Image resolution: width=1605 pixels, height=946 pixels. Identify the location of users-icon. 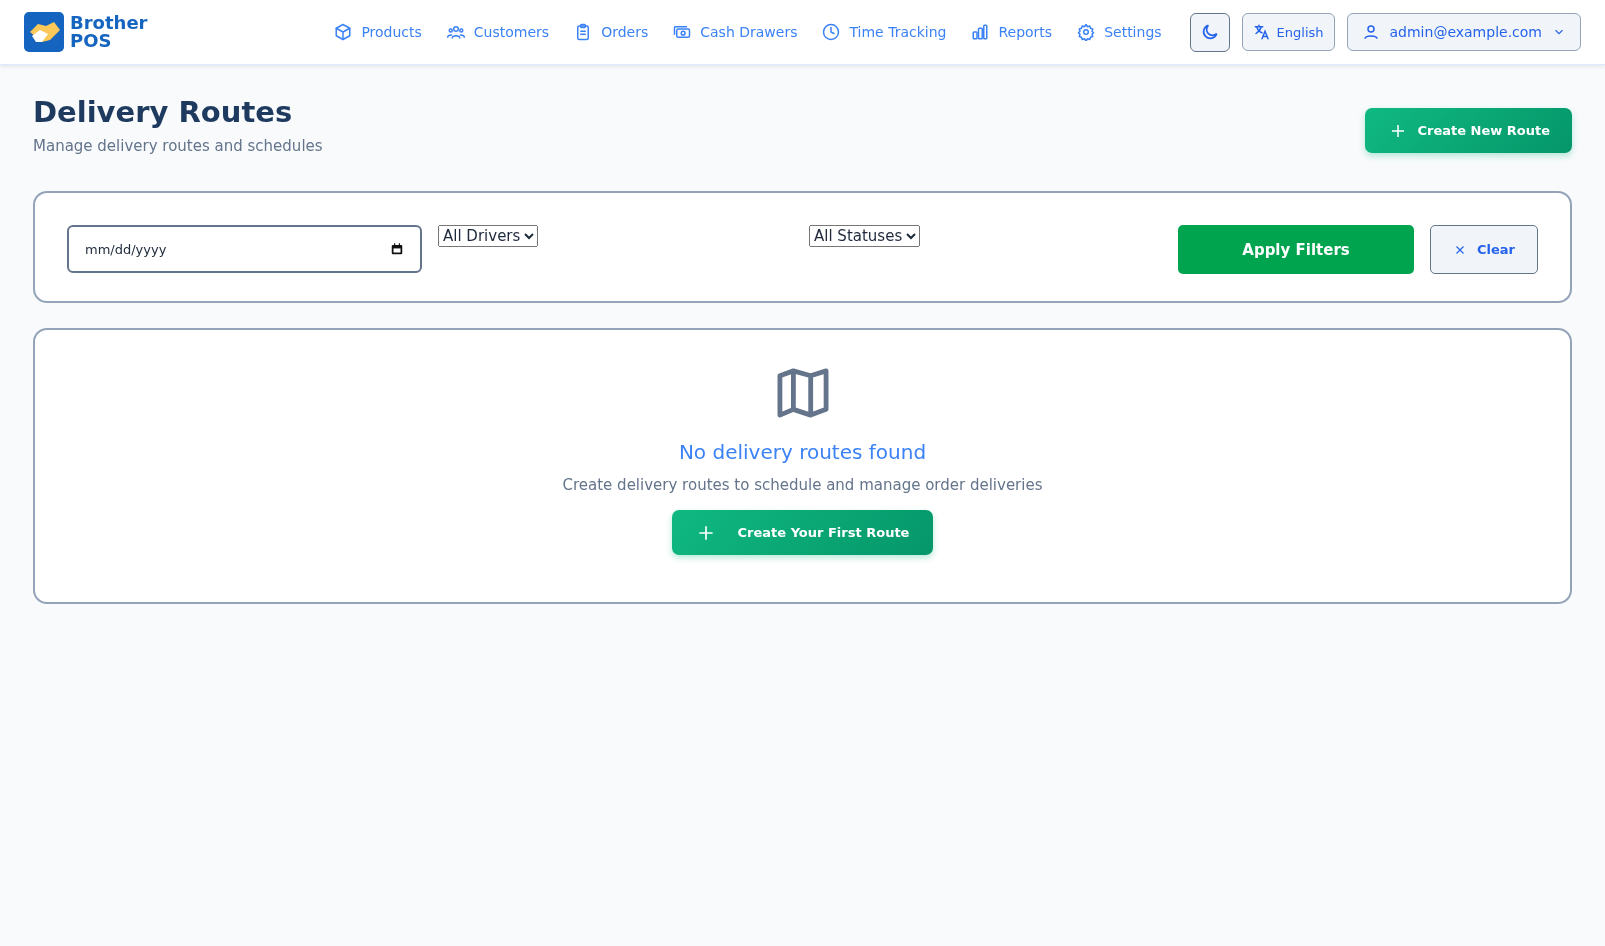
(455, 32).